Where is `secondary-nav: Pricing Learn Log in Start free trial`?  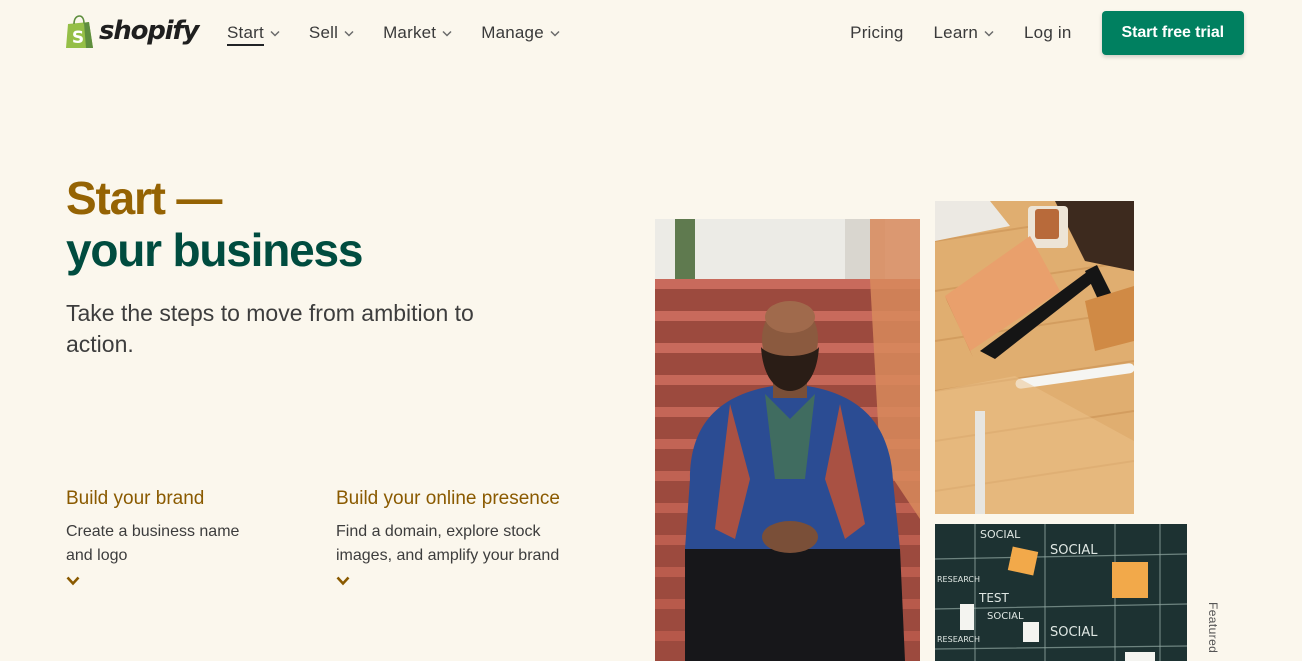
secondary-nav: Pricing Learn Log in Start free trial is located at coordinates (1047, 33).